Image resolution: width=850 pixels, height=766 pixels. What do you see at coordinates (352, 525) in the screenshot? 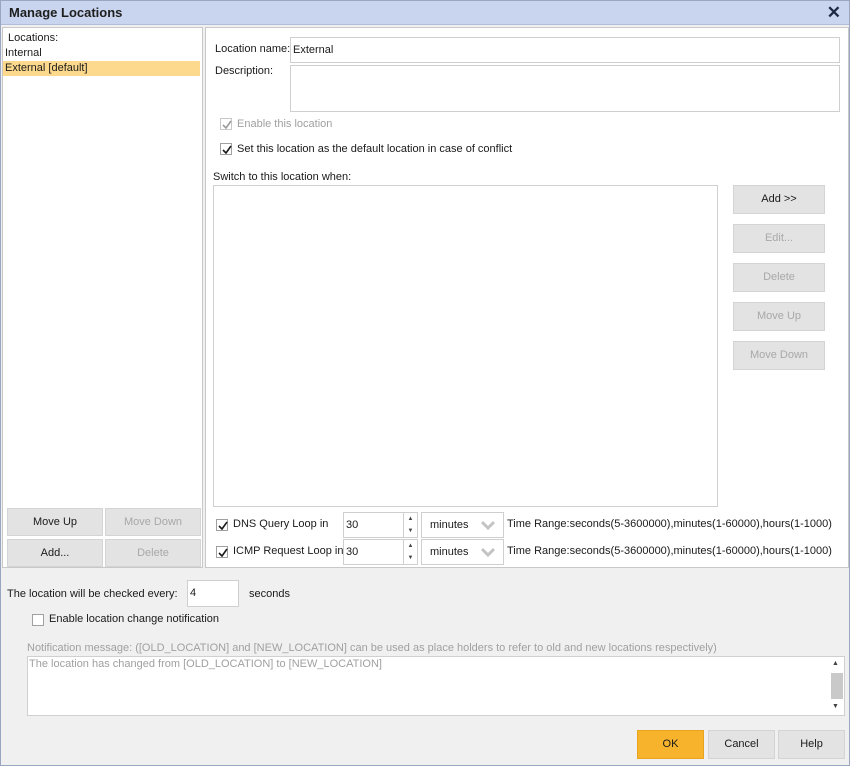
I see `dns-loop-value: 30` at bounding box center [352, 525].